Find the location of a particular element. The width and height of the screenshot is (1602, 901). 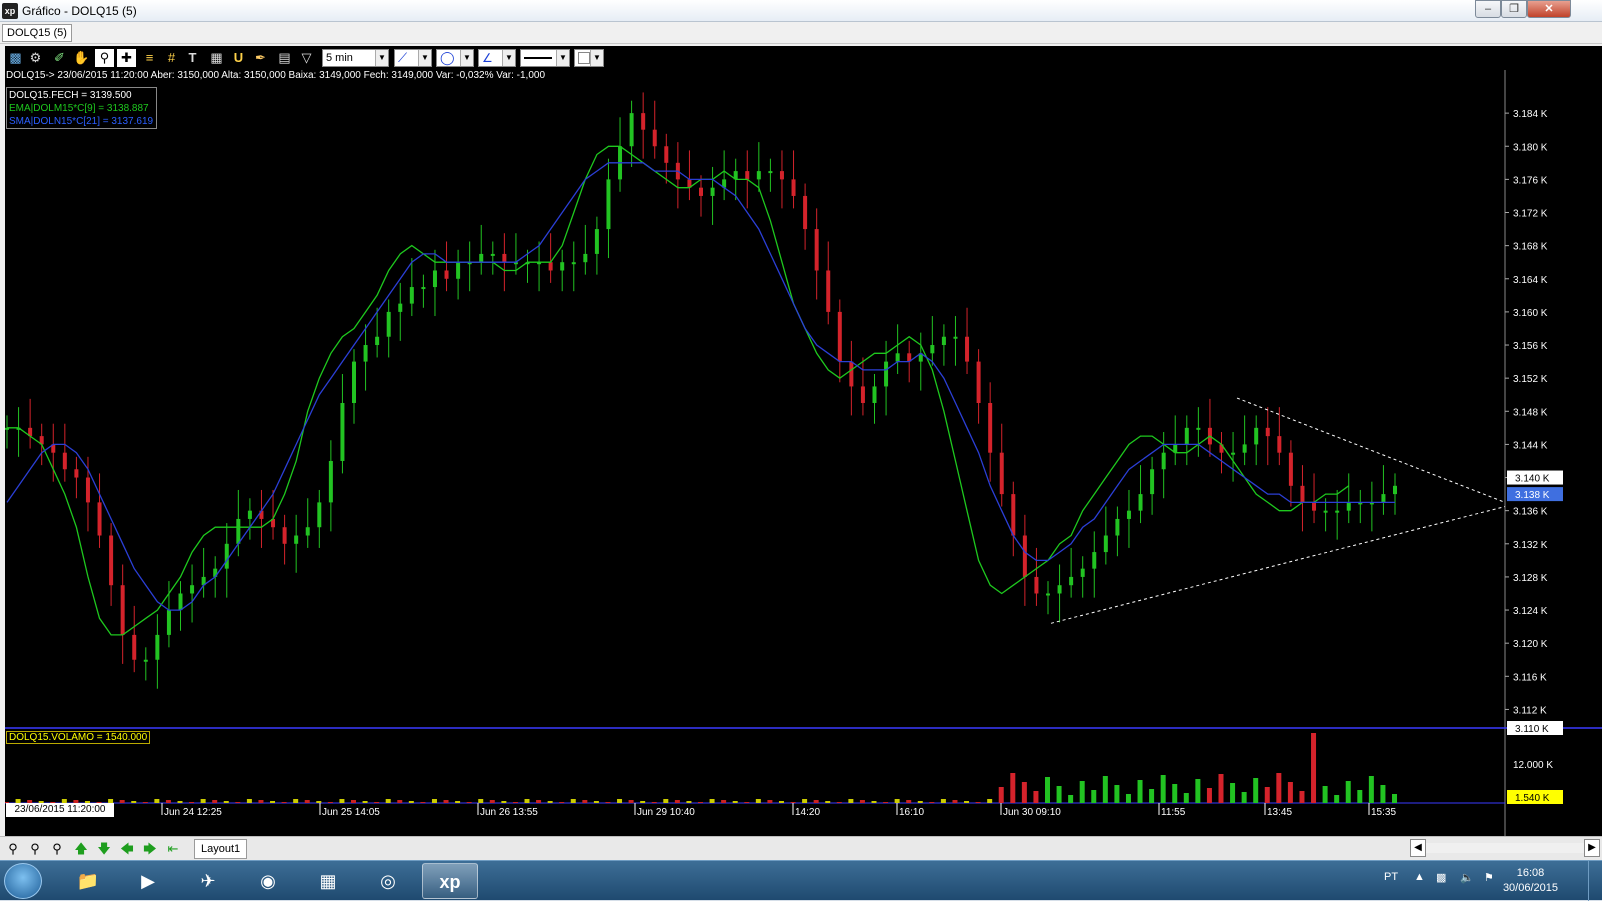

hp-icon: ◉ is located at coordinates (268, 881).